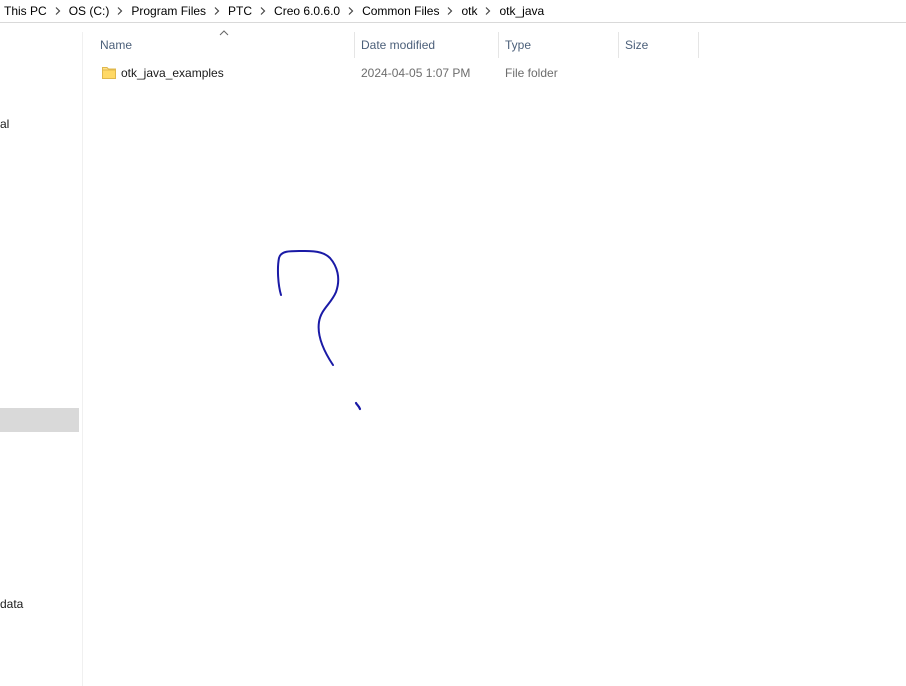 Image resolution: width=906 pixels, height=686 pixels. Describe the element at coordinates (168, 11) in the screenshot. I see `breadcrumb-item-program-files: Program Files` at that location.